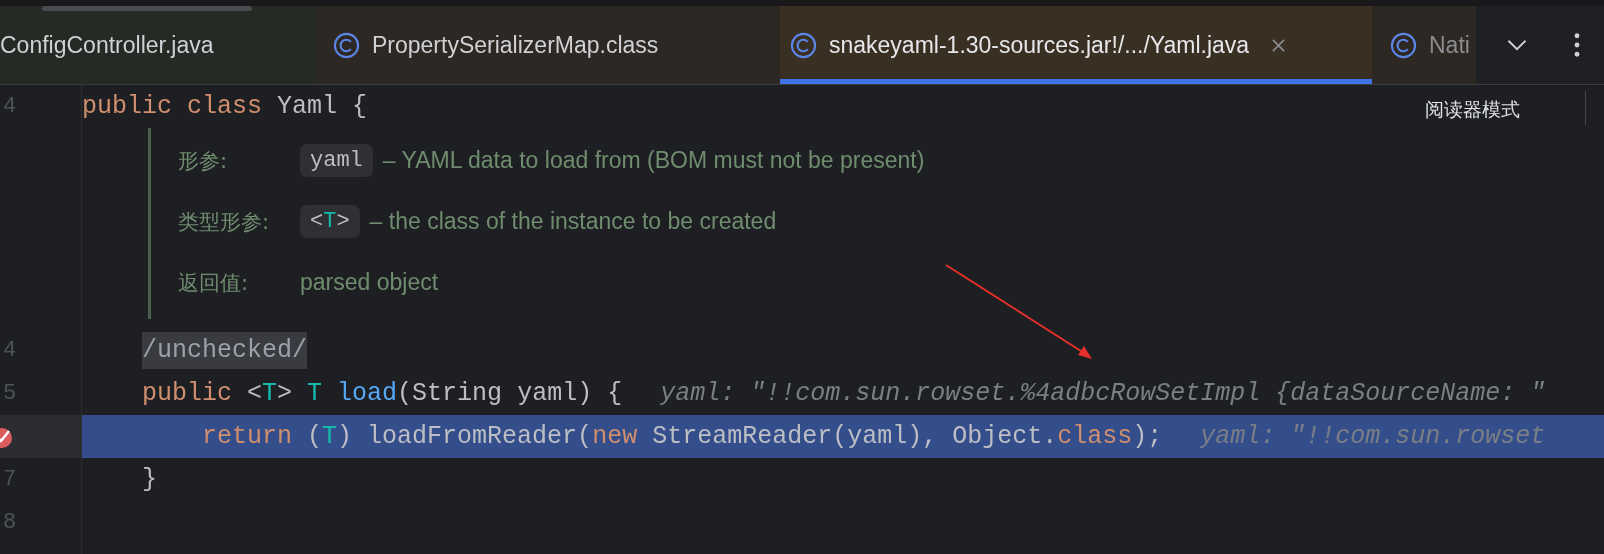  I want to click on code-line: }, so click(149, 479).